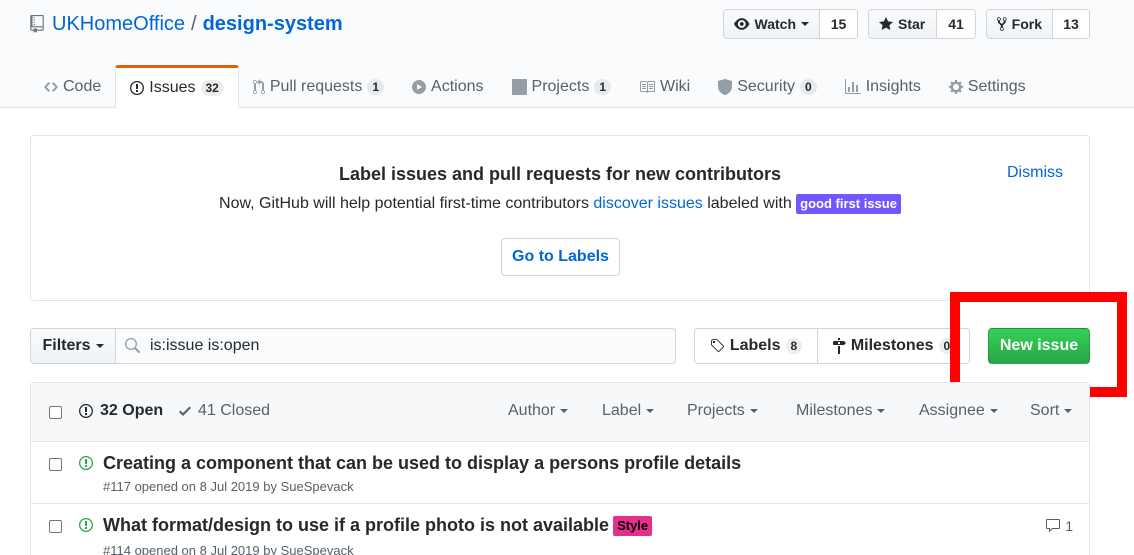 This screenshot has width=1134, height=555. I want to click on assignee-filter-label: Assignee, so click(952, 410).